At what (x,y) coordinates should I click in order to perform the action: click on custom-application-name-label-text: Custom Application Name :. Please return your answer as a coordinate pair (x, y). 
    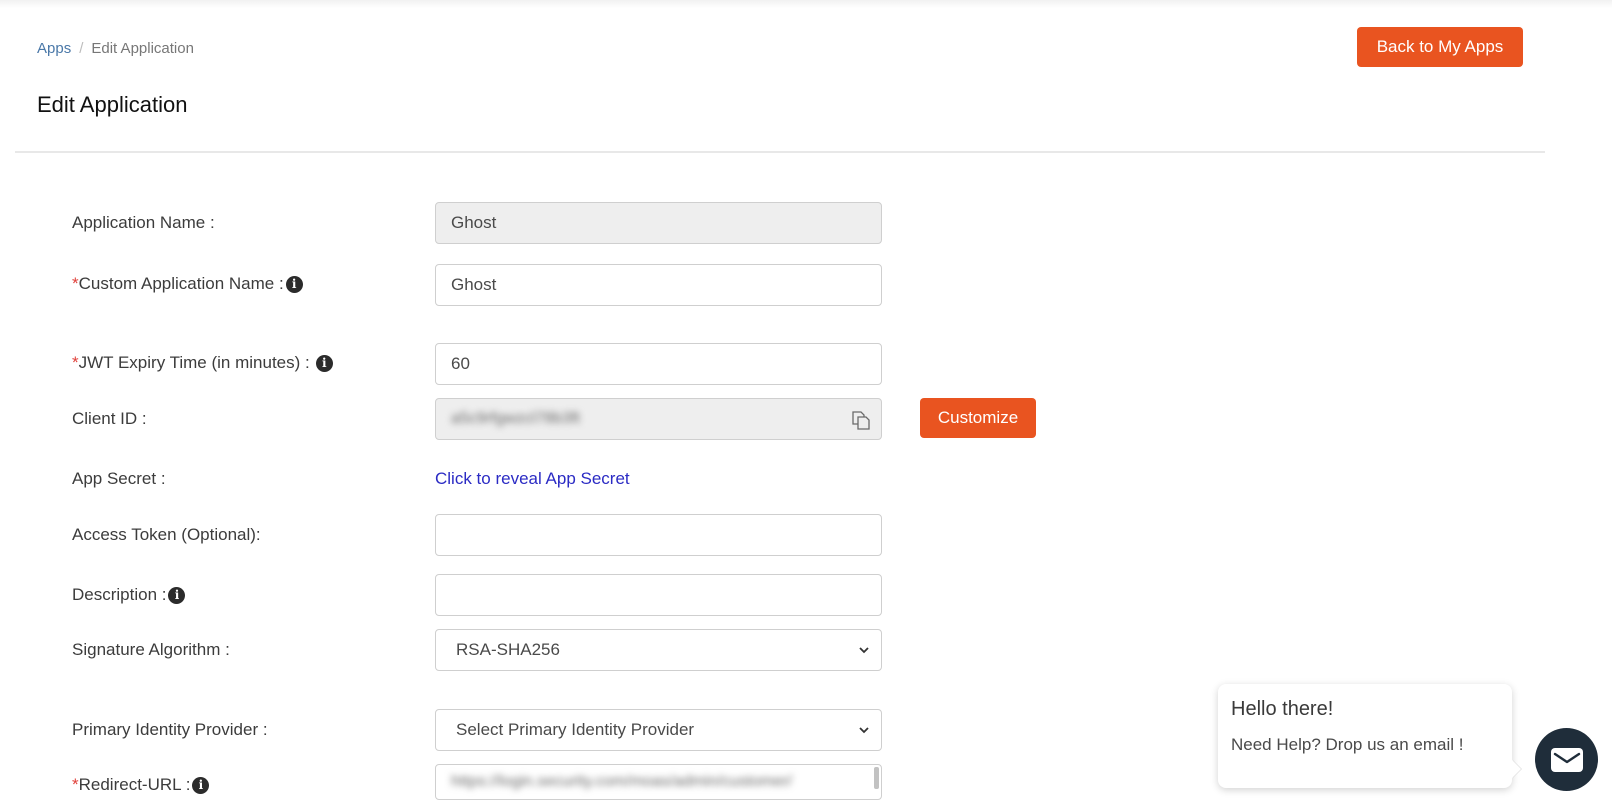
    Looking at the image, I should click on (181, 283).